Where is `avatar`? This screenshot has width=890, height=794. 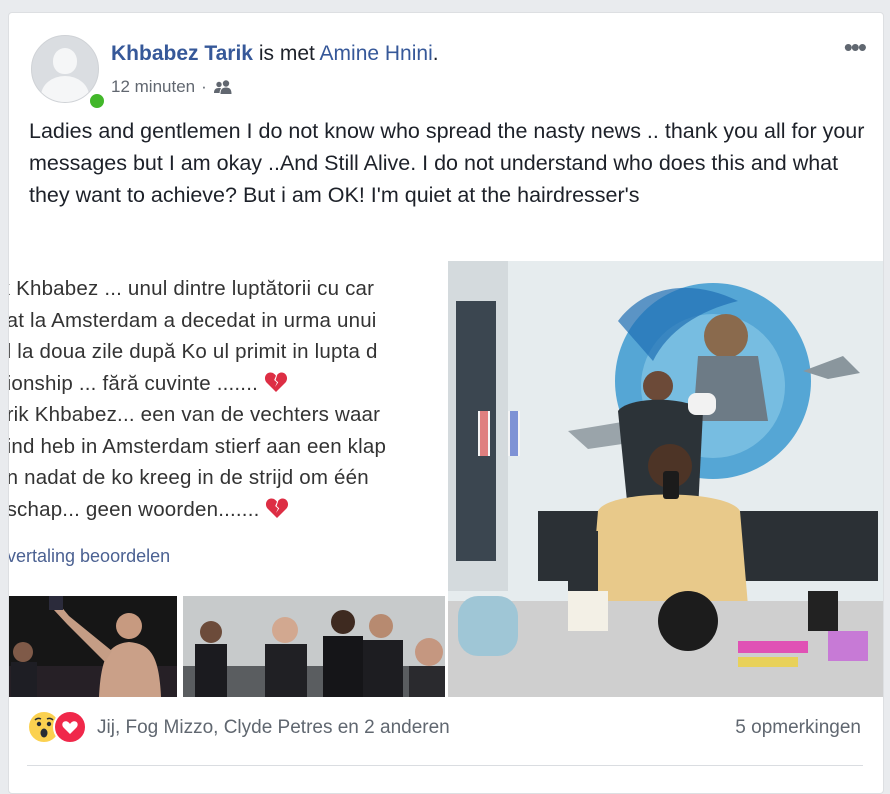
avatar is located at coordinates (65, 69).